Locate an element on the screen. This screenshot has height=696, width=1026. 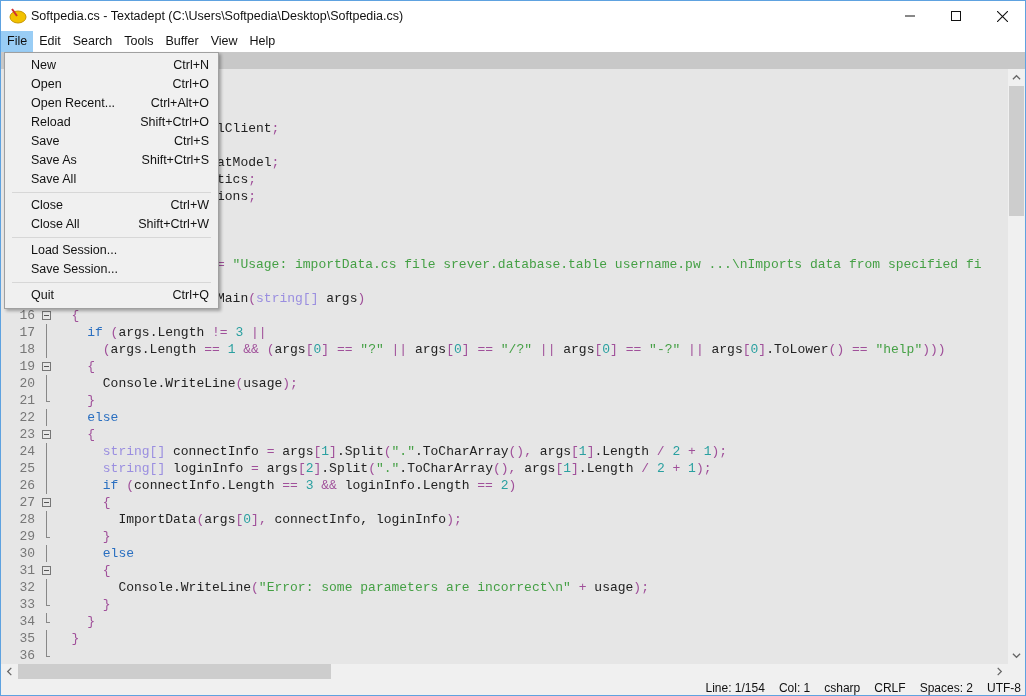
line-number: 20 is located at coordinates (27, 383).